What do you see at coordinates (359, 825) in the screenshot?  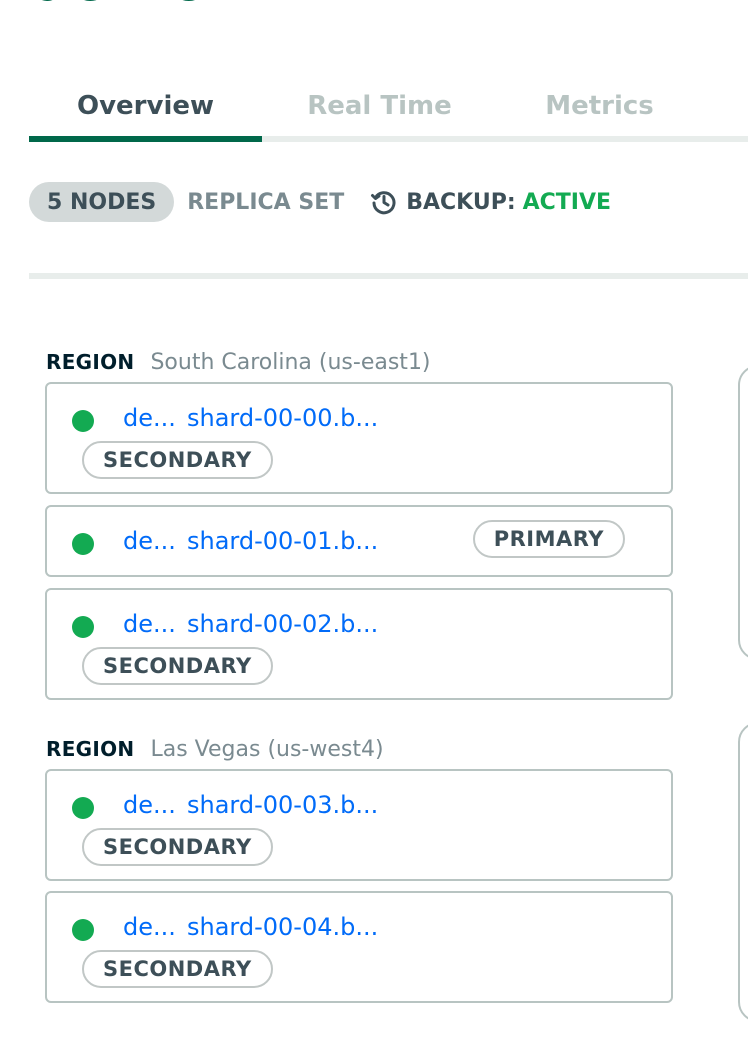 I see `node-card: de... shard-00-03.b... SECONDARY` at bounding box center [359, 825].